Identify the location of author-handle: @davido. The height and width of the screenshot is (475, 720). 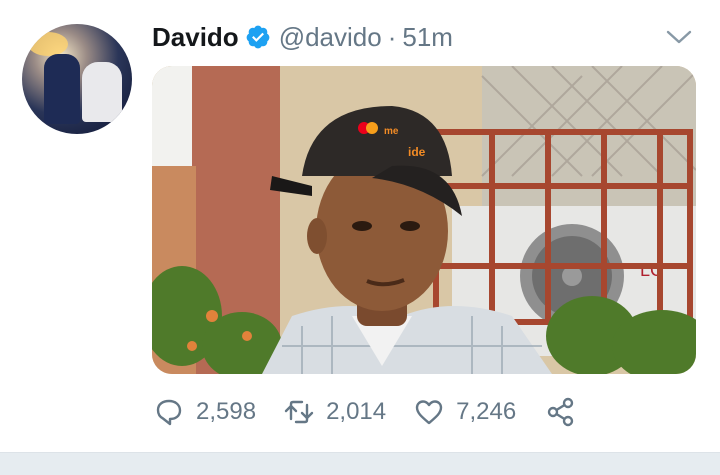
(330, 37).